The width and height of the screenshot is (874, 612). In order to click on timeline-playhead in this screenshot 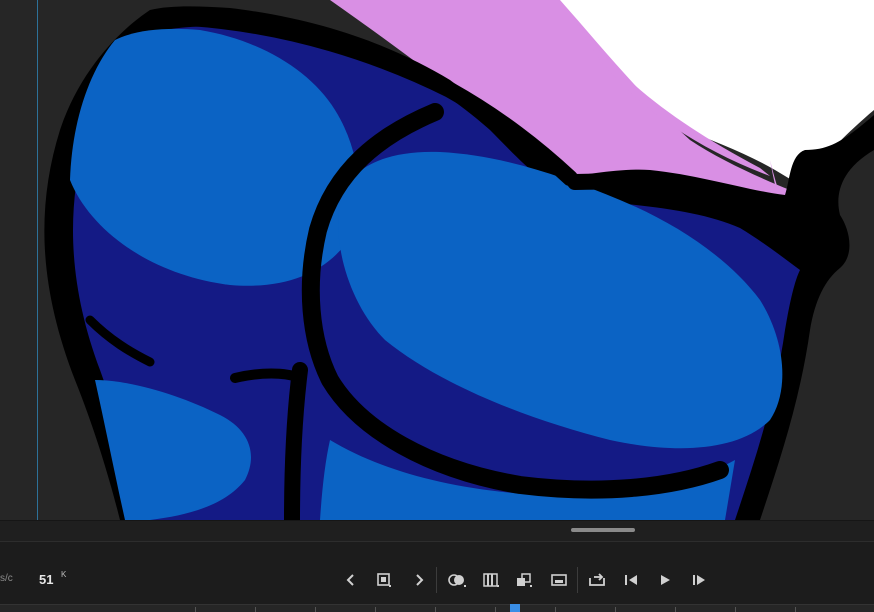, I will do `click(515, 608)`.